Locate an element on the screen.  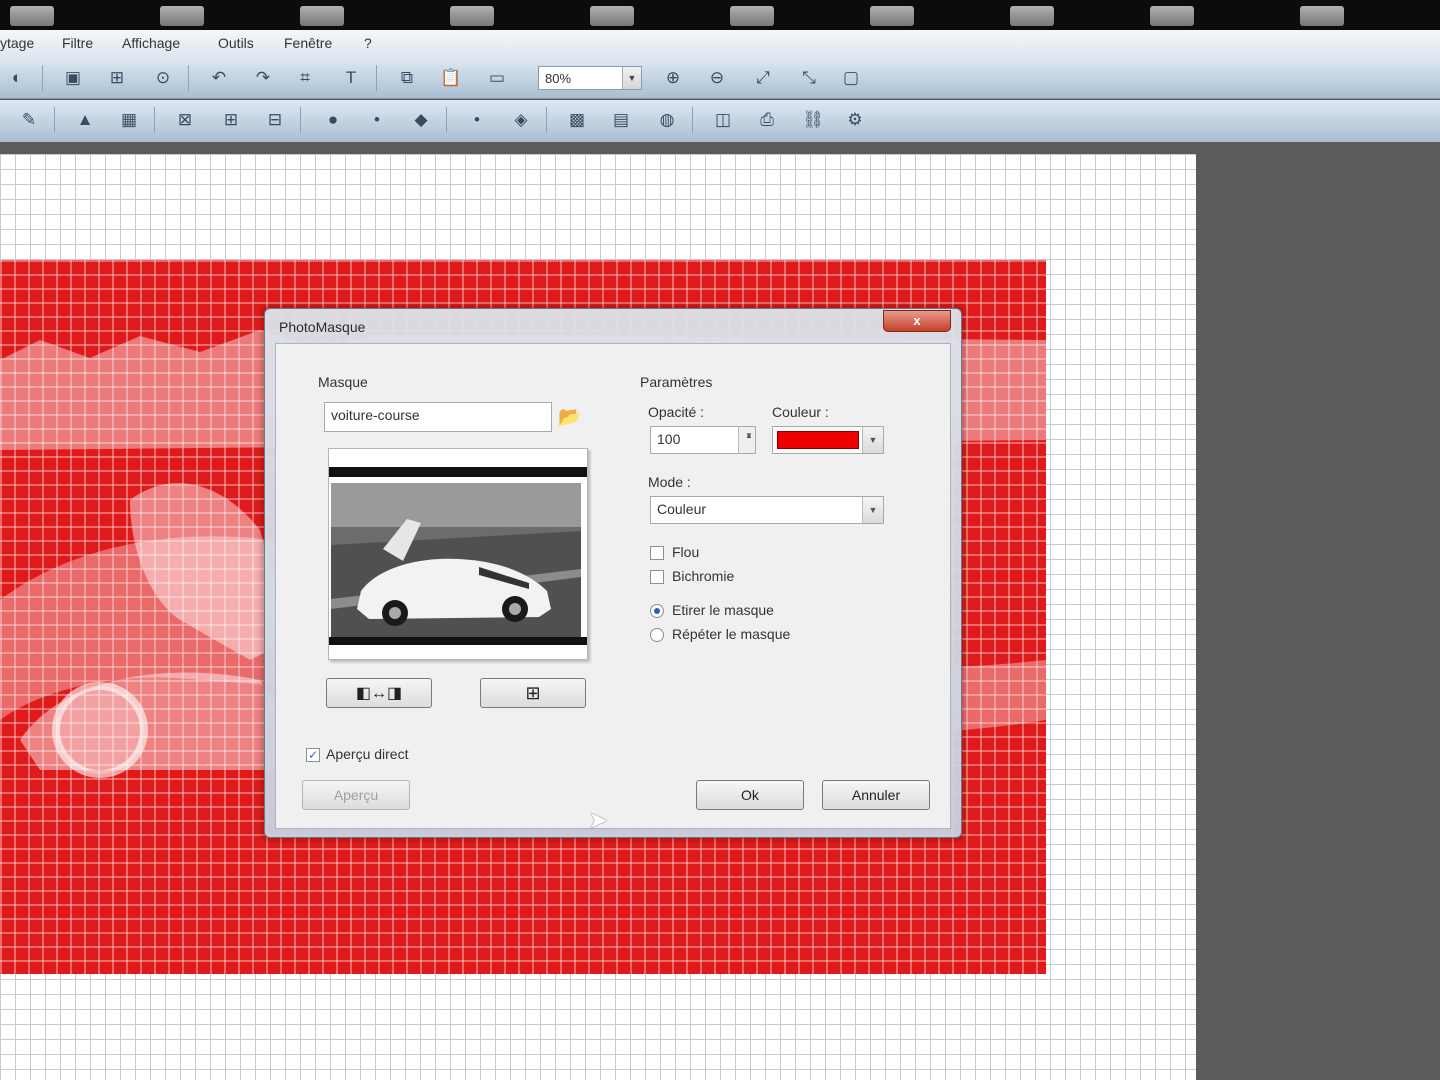
stretch-mask-label: Etirer le masque is located at coordinates (723, 610).